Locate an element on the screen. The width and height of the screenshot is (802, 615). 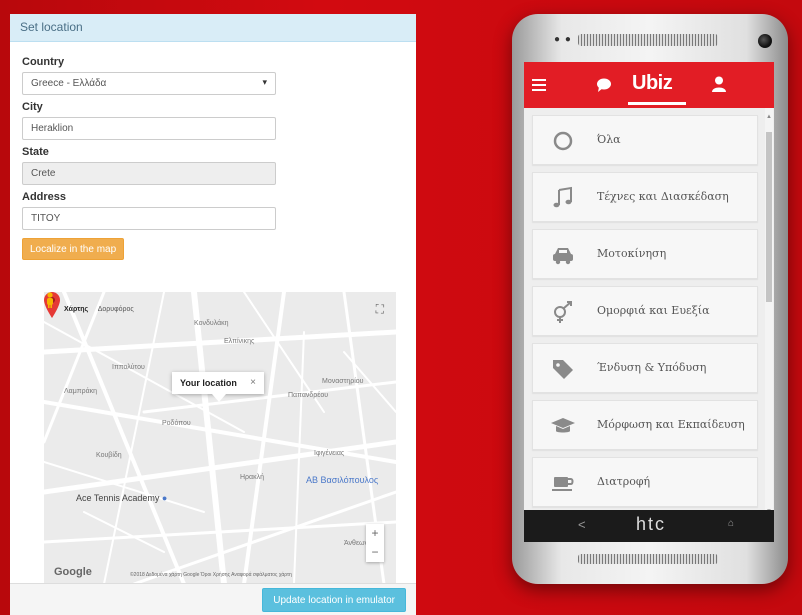
street-label: Ιππολύτου is located at coordinates (128, 367).